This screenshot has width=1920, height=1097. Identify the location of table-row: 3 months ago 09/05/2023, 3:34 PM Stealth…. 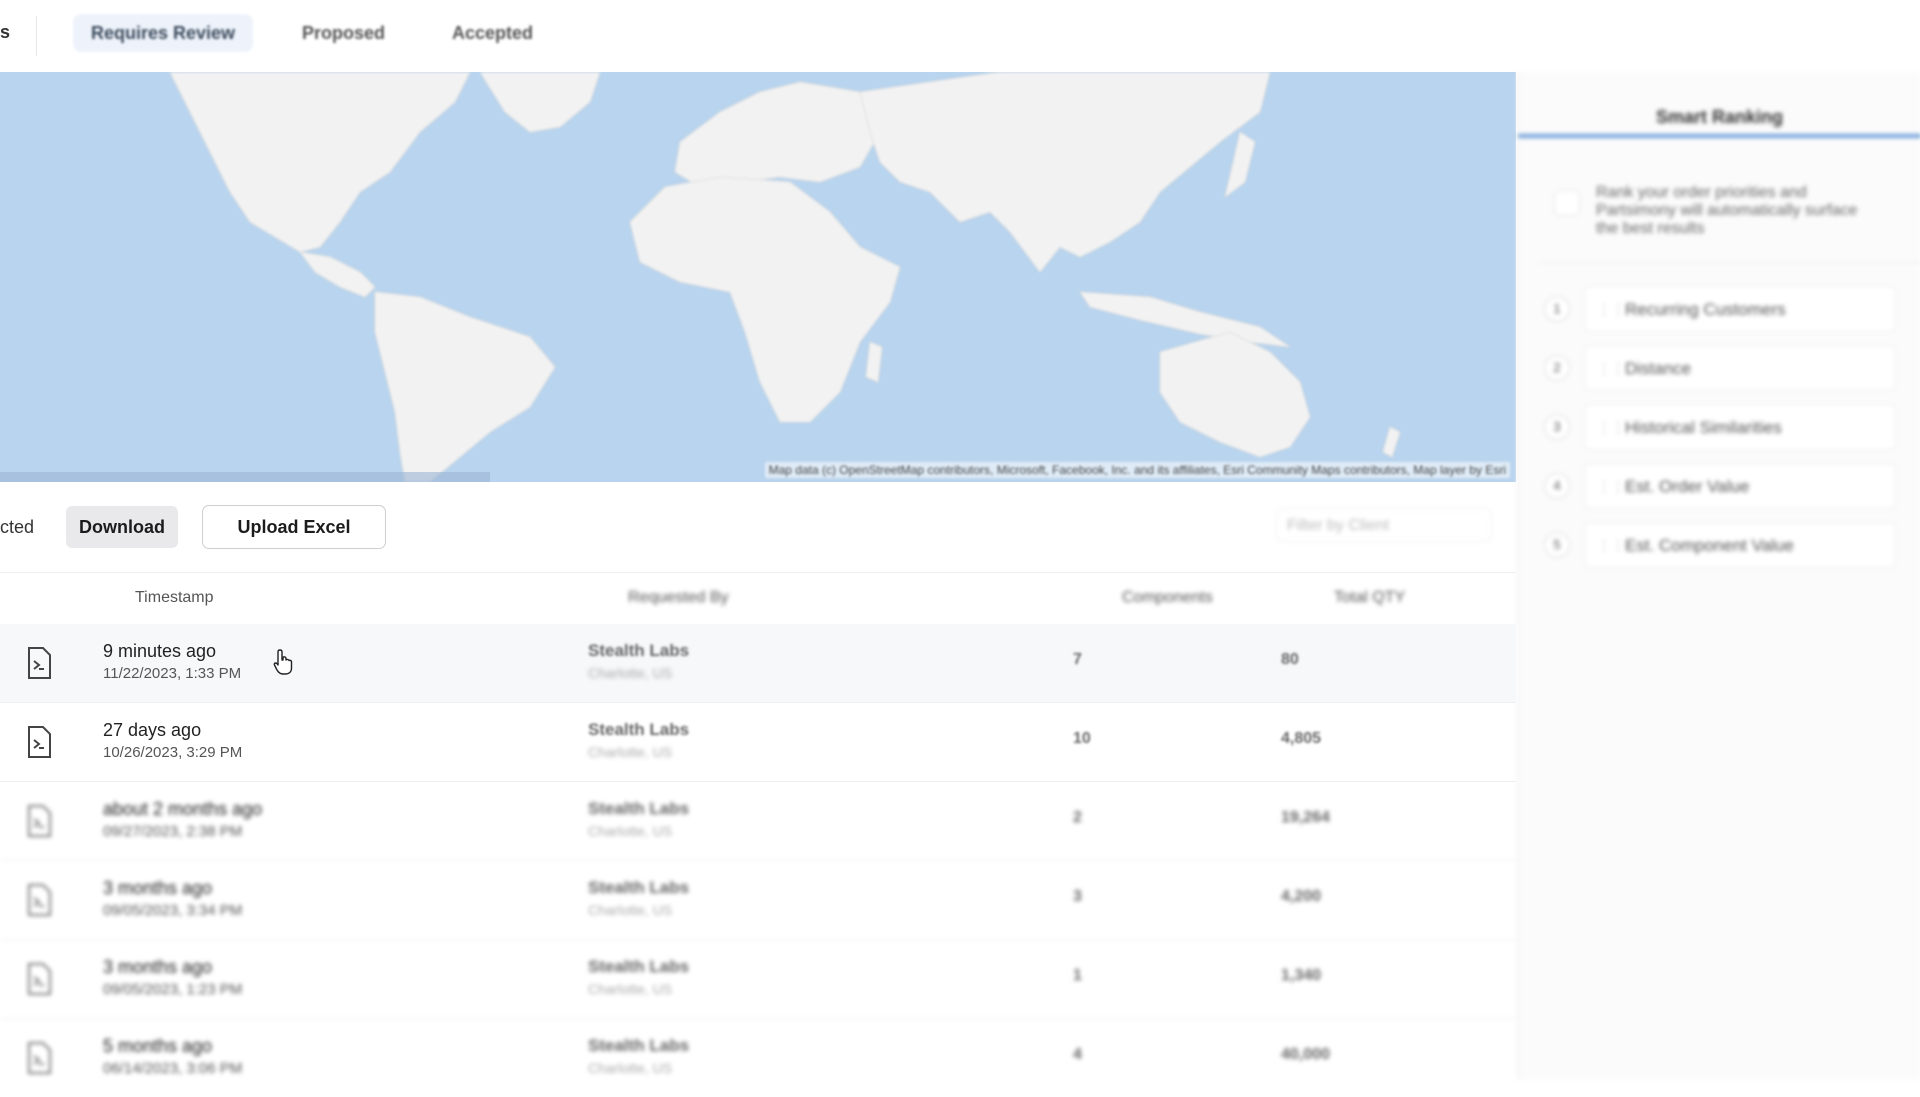
(758, 900).